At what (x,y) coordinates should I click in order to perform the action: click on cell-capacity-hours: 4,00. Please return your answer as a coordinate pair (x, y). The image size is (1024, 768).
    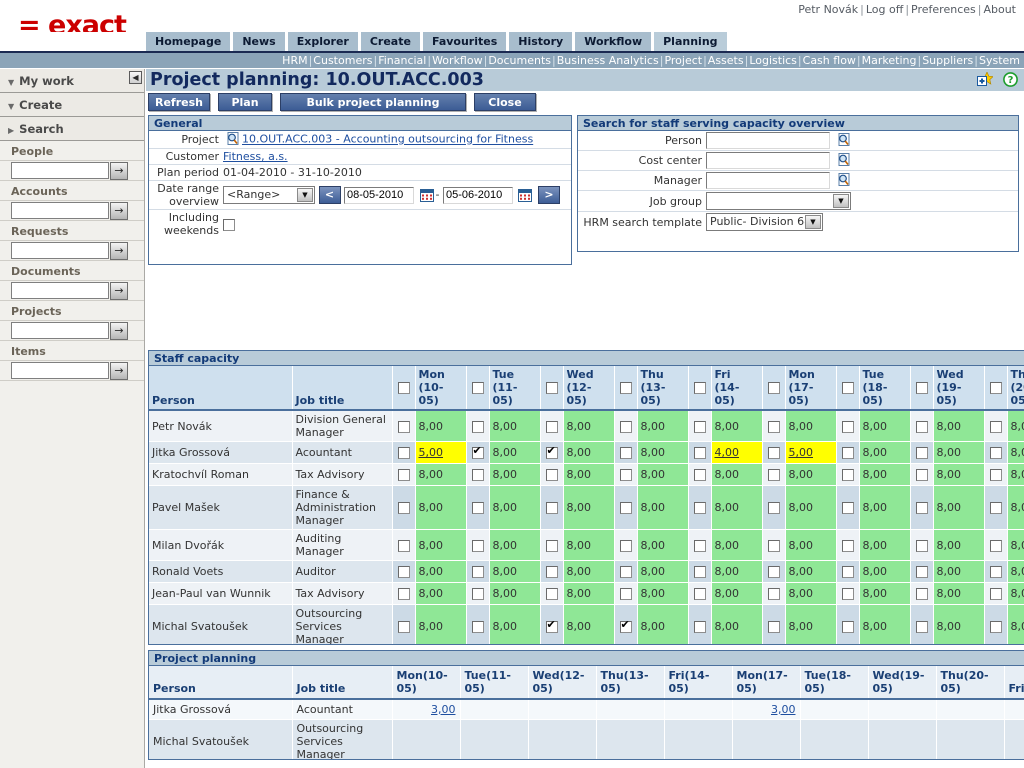
    Looking at the image, I should click on (737, 452).